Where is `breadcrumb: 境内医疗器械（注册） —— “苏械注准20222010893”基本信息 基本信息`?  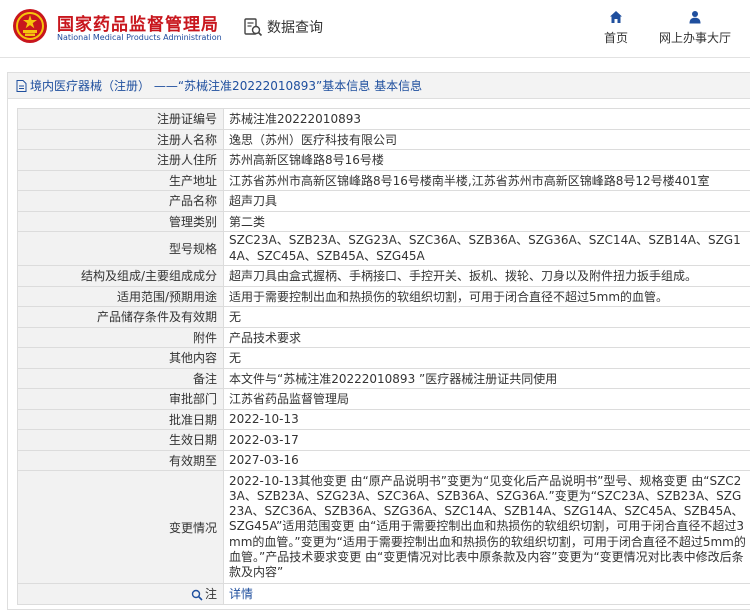
breadcrumb: 境内医疗器械（注册） —— “苏械注准20222010893”基本信息 基本信息 is located at coordinates (379, 86).